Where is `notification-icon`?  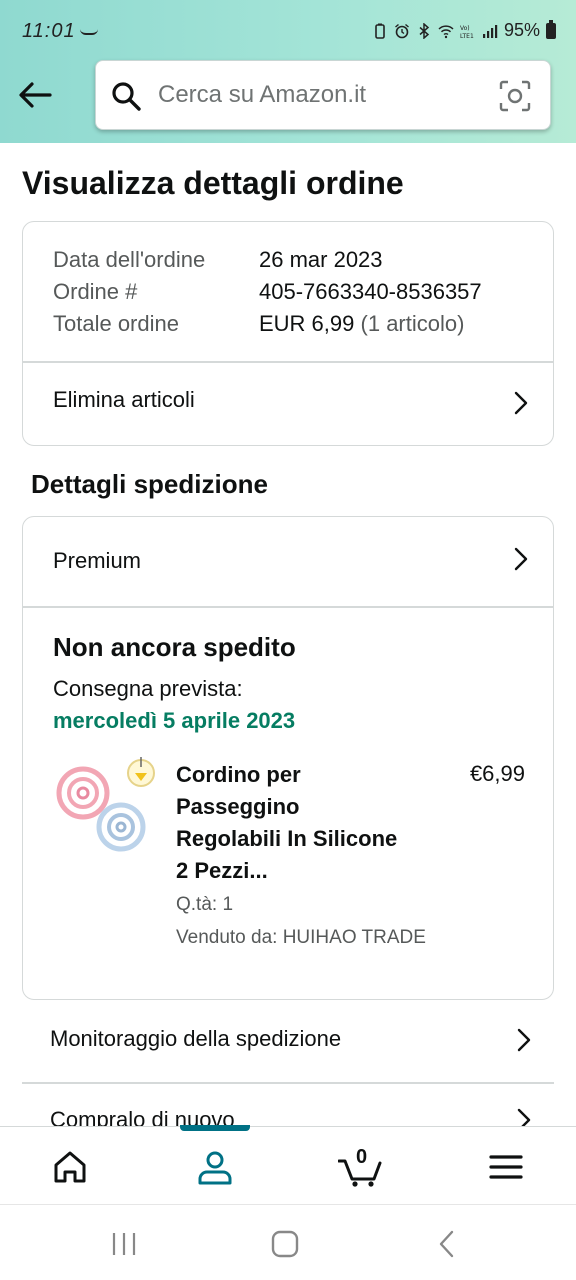
notification-icon is located at coordinates (89, 32).